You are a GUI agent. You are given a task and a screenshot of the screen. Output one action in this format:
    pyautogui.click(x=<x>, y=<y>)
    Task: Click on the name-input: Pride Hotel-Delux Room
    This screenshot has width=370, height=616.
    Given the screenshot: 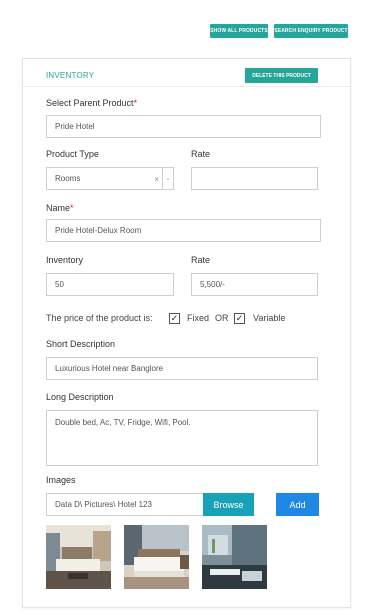 What is the action you would take?
    pyautogui.click(x=183, y=230)
    